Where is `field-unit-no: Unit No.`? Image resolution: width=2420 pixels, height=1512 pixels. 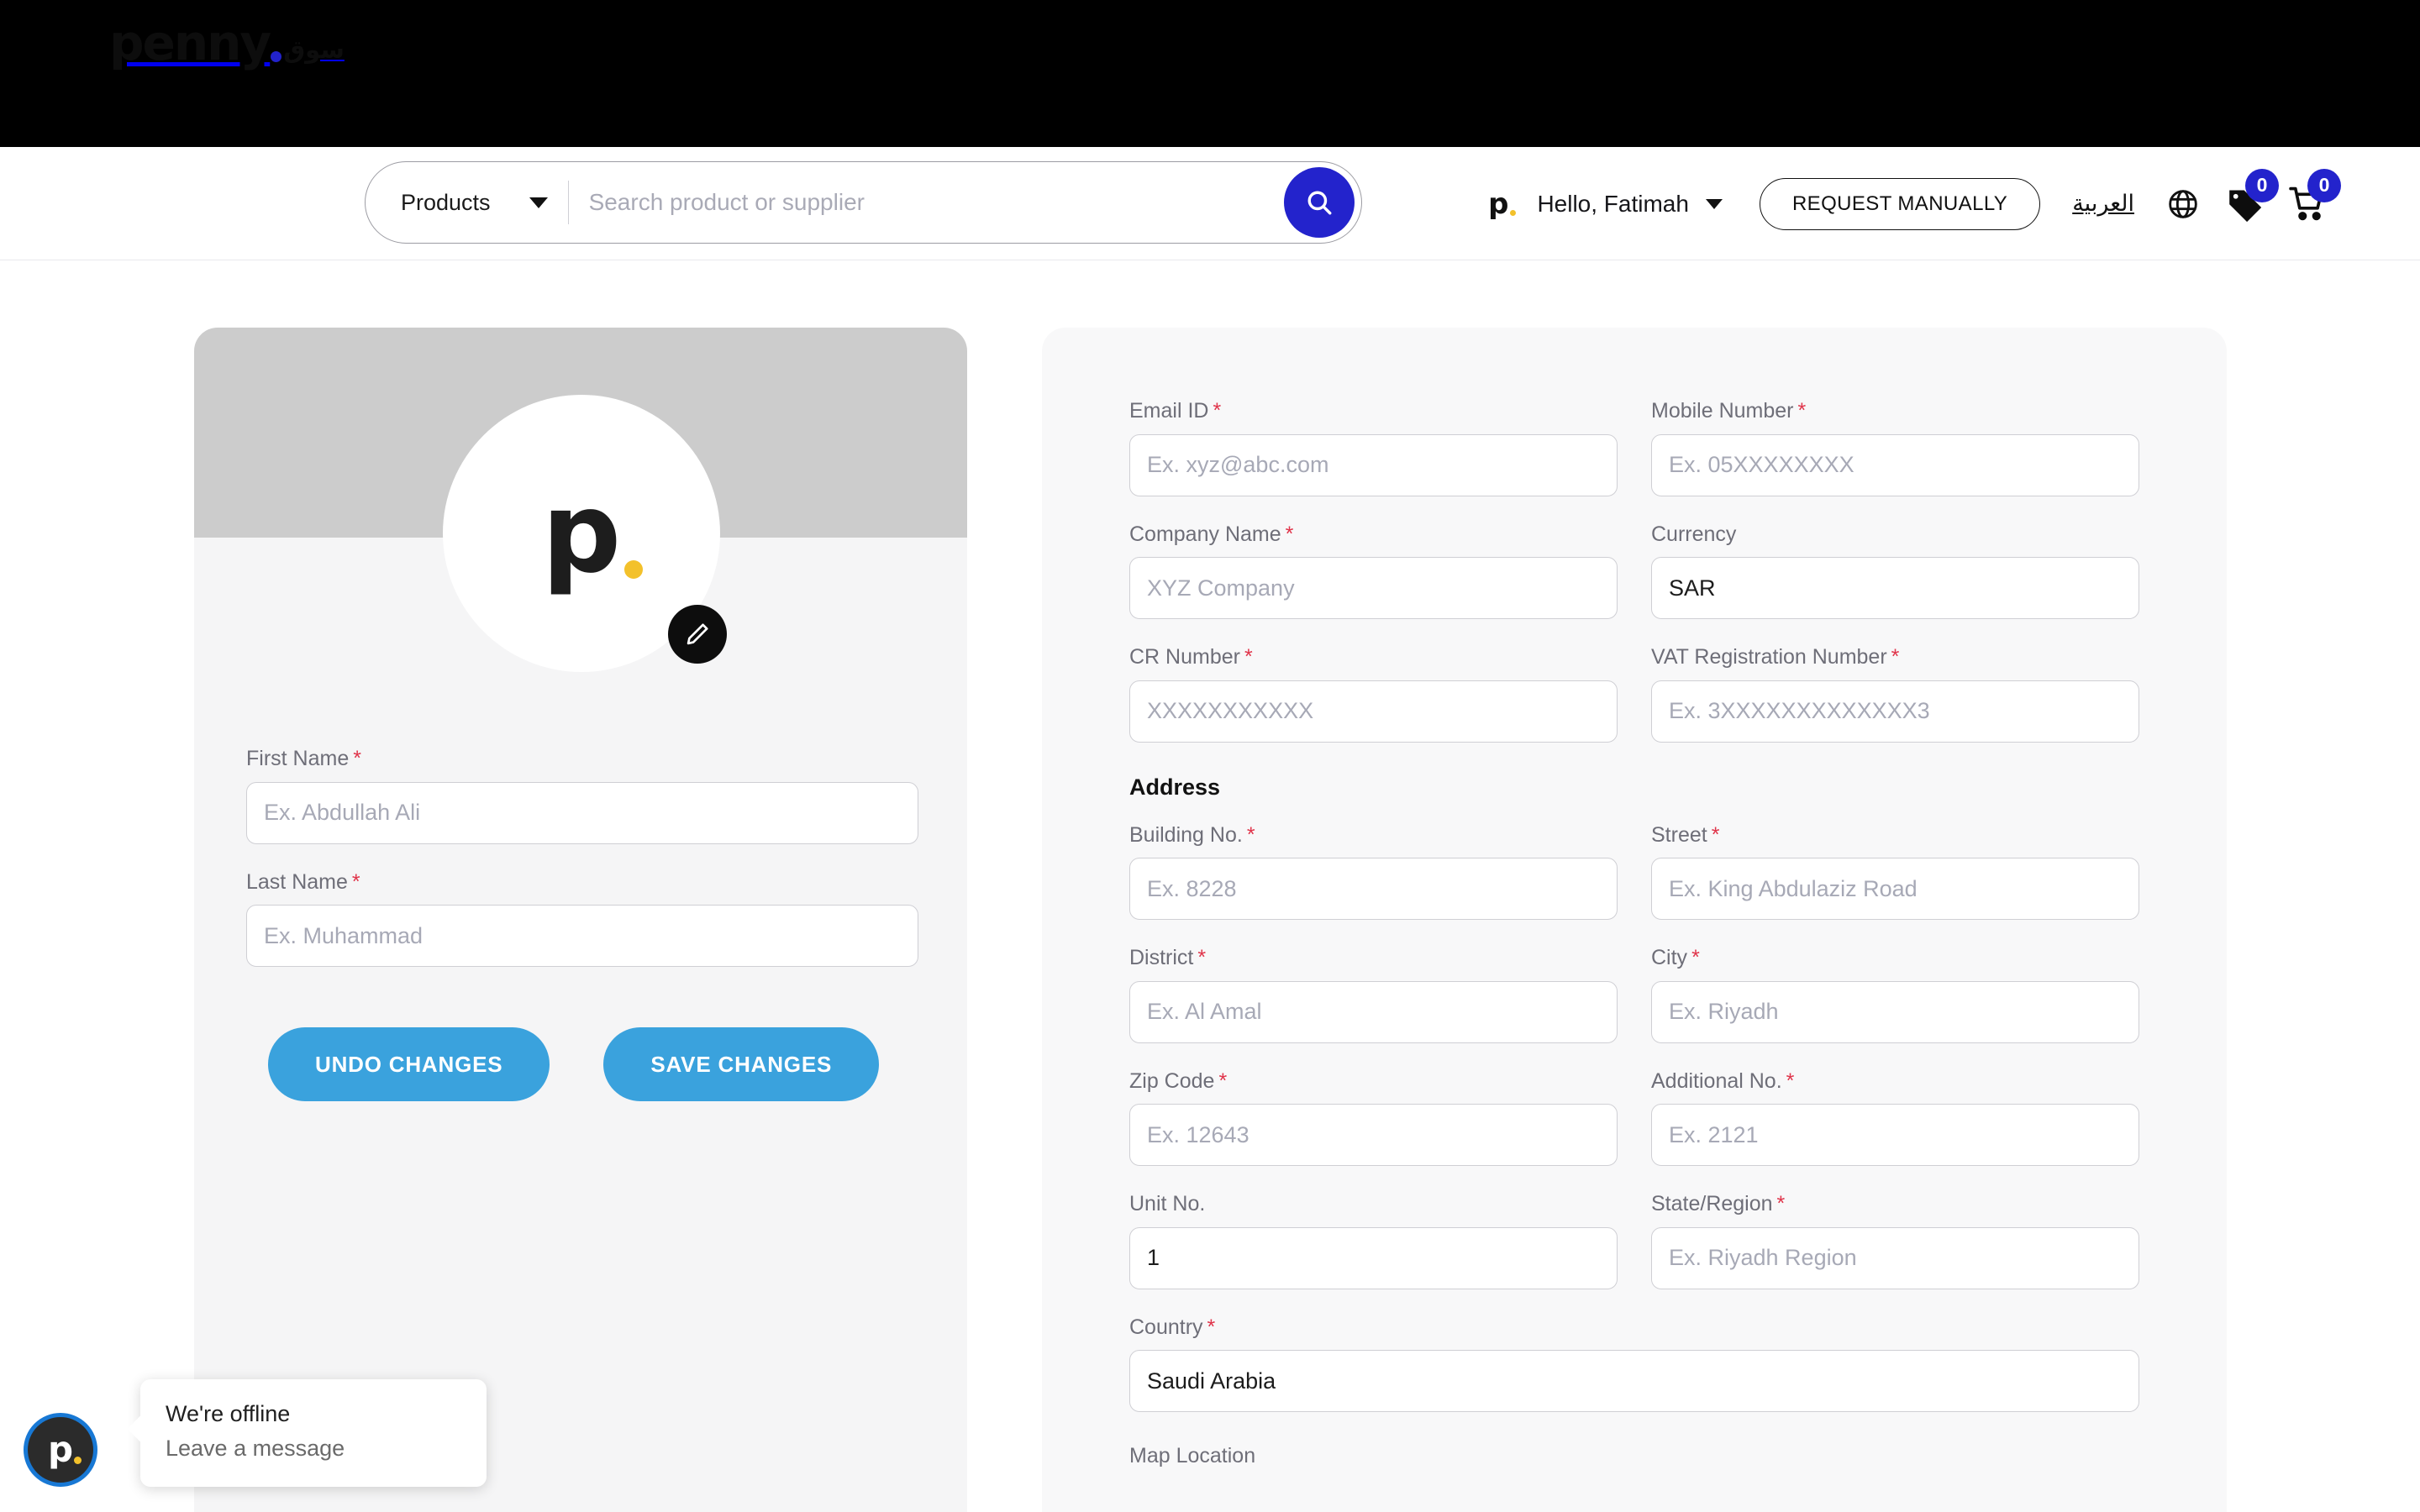 field-unit-no: Unit No. is located at coordinates (1374, 1240).